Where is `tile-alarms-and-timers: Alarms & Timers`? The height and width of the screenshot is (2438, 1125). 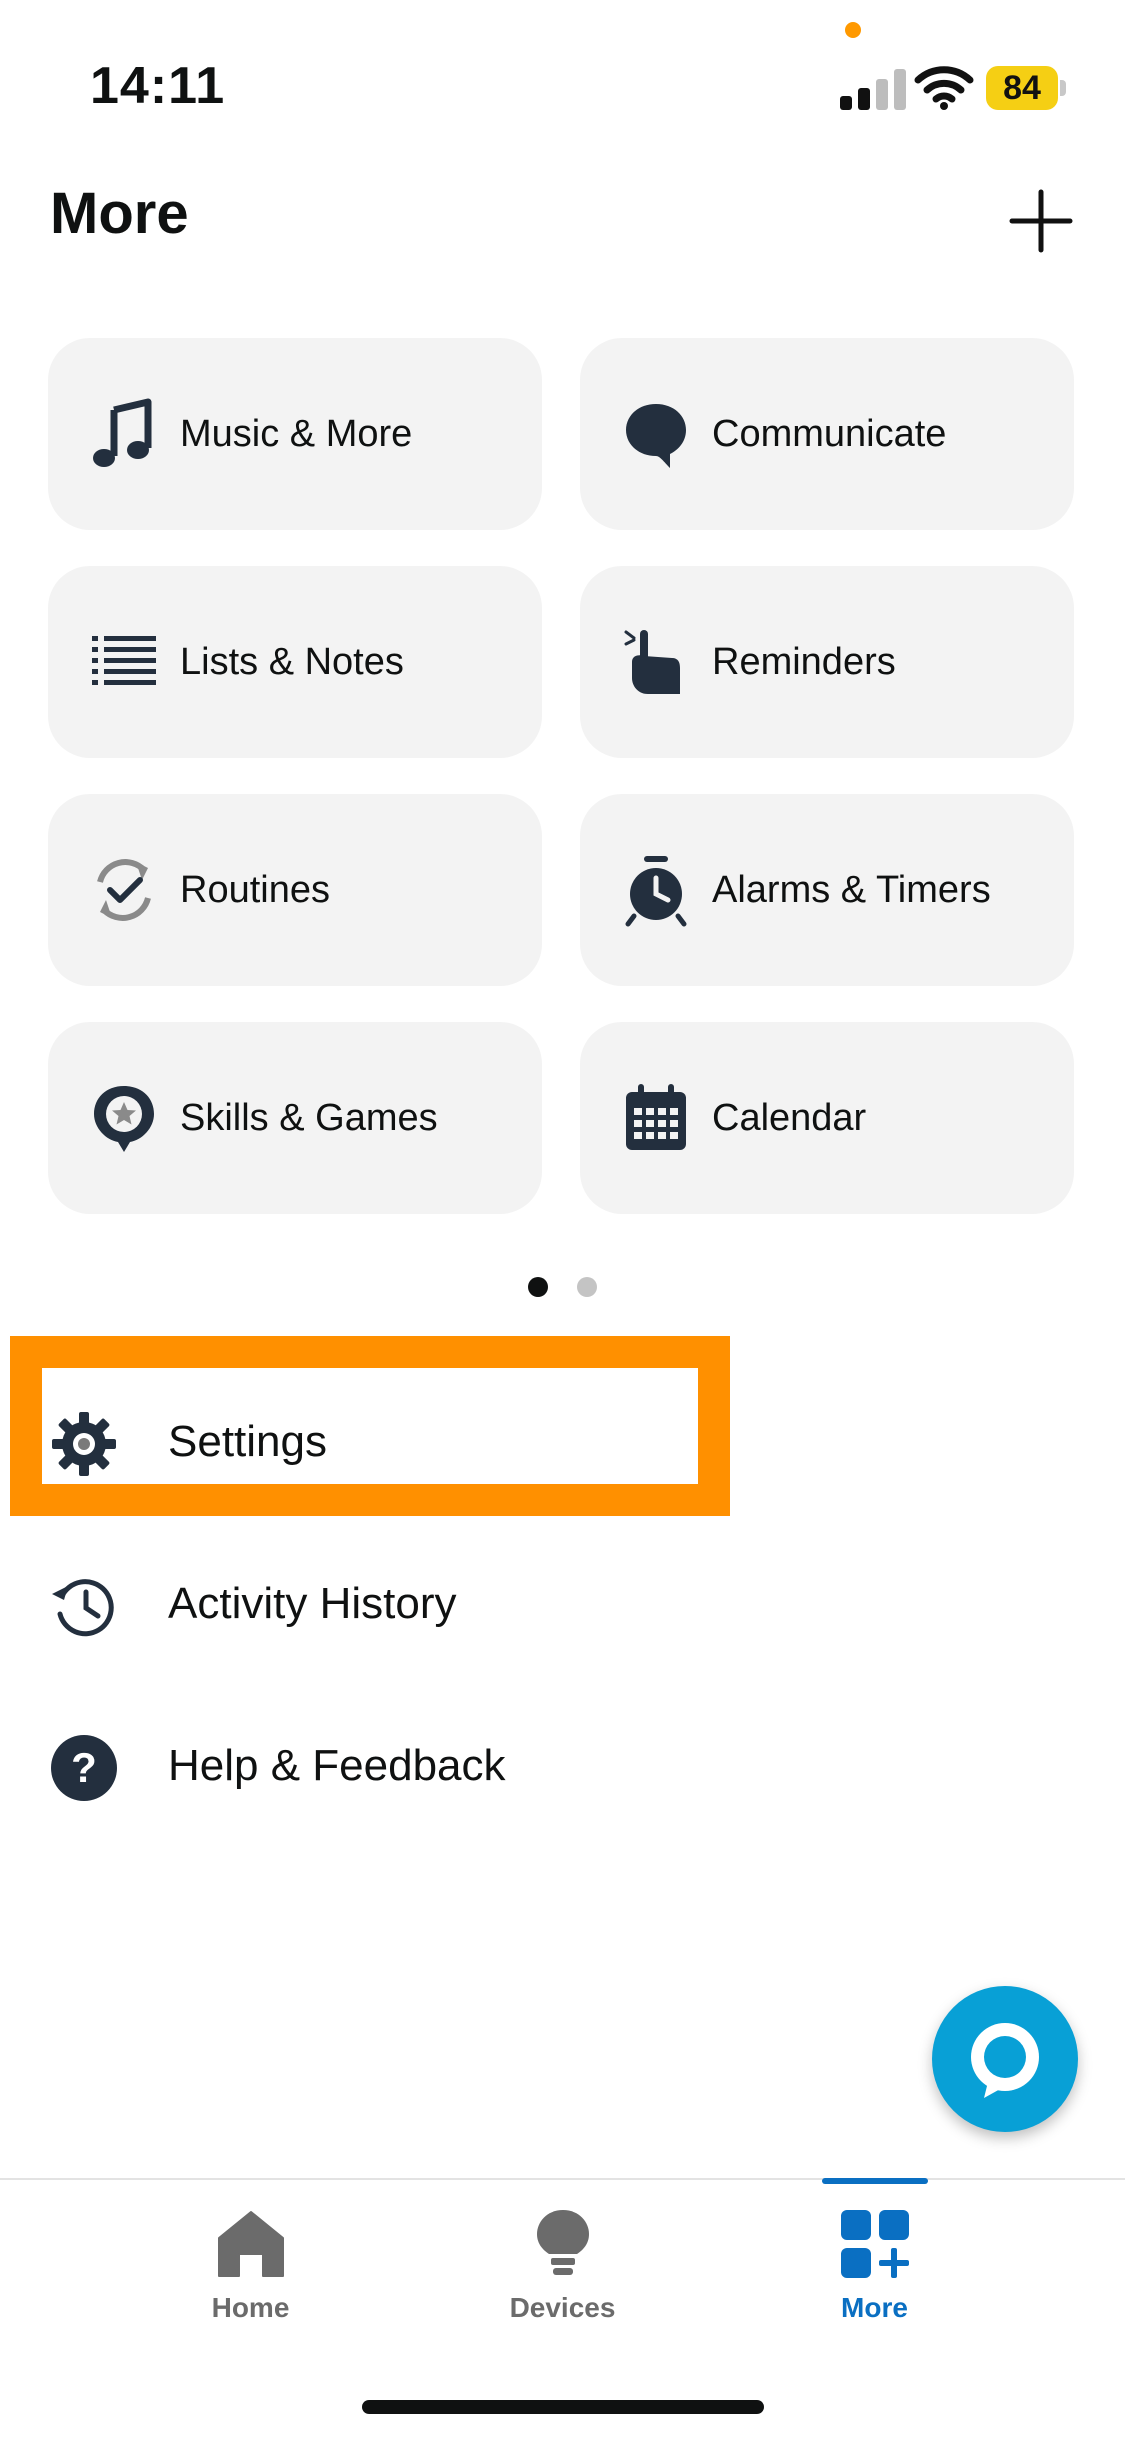 tile-alarms-and-timers: Alarms & Timers is located at coordinates (827, 890).